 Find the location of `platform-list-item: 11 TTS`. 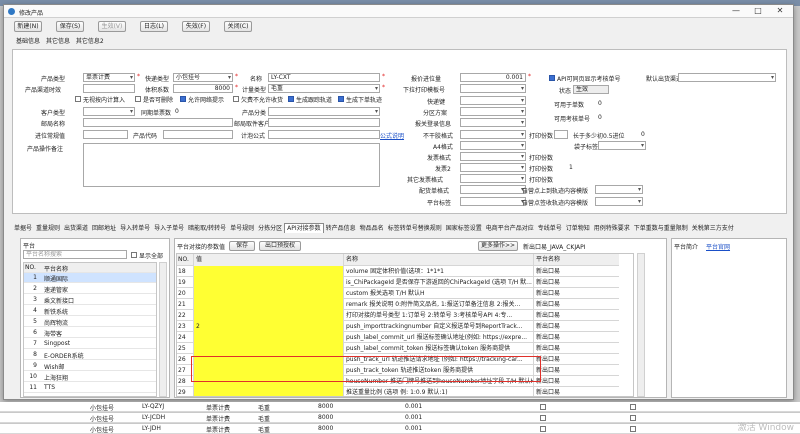

platform-list-item: 11 TTS is located at coordinates (90, 388).